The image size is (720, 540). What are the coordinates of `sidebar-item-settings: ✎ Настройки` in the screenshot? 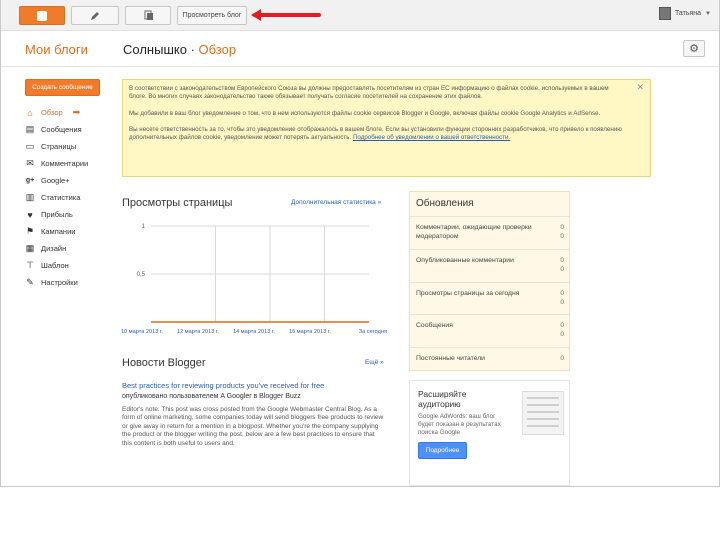 It's located at (70, 282).